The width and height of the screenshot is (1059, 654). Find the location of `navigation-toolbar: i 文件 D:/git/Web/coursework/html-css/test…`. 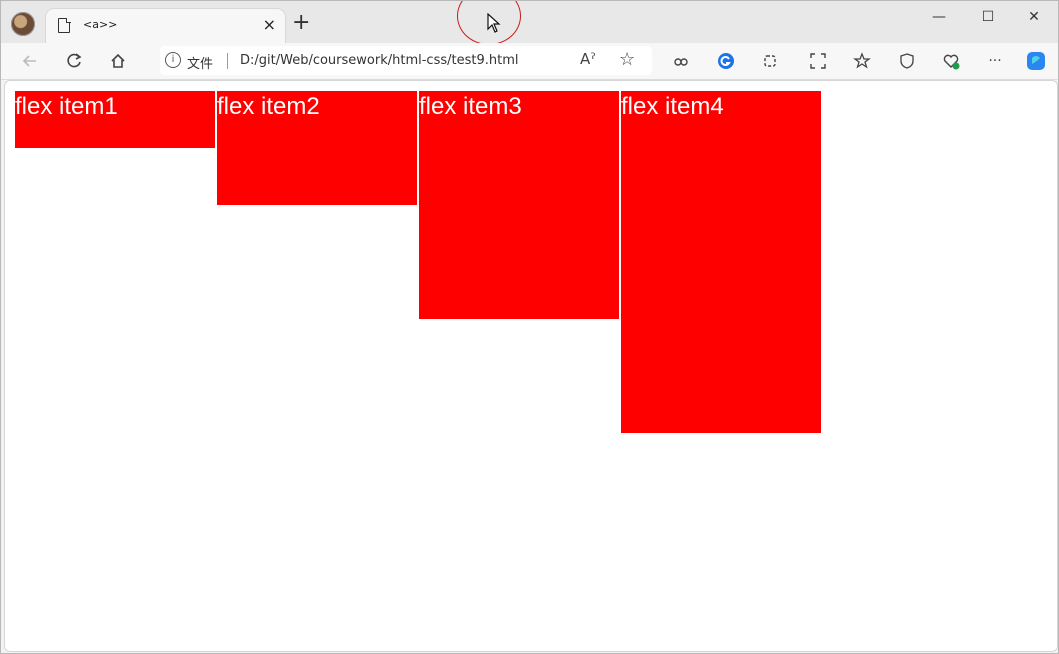

navigation-toolbar: i 文件 D:/git/Web/coursework/html-css/test… is located at coordinates (529, 61).